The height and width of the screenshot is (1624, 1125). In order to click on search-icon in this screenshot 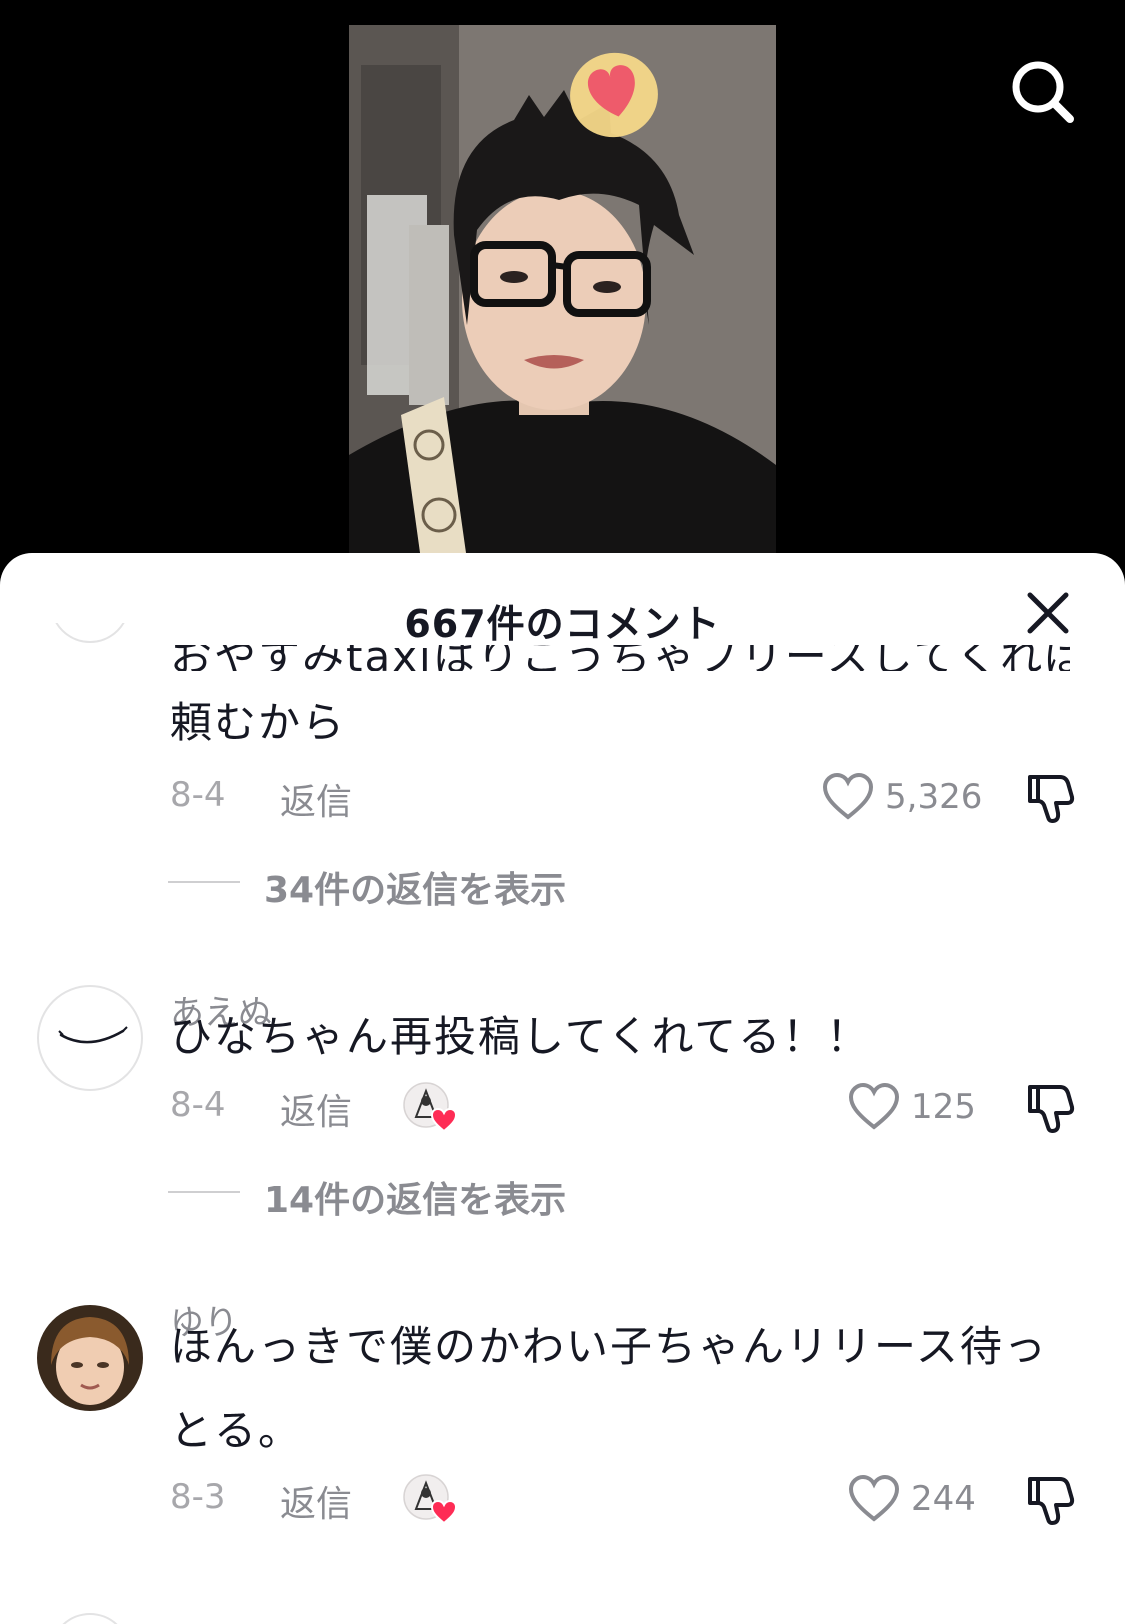, I will do `click(1043, 92)`.